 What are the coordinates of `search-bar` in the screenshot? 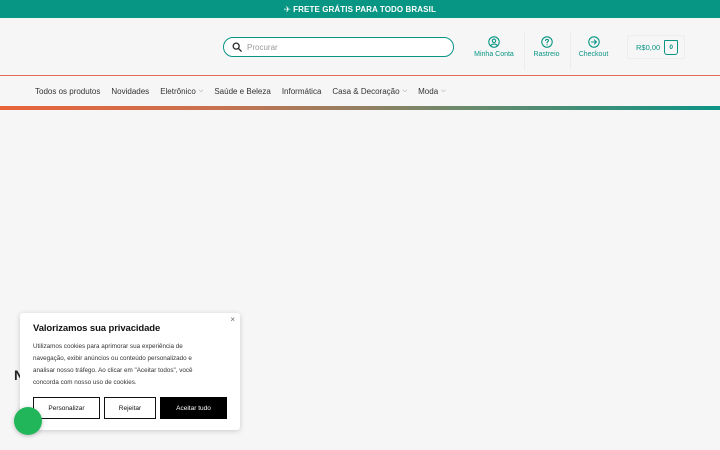 It's located at (338, 47).